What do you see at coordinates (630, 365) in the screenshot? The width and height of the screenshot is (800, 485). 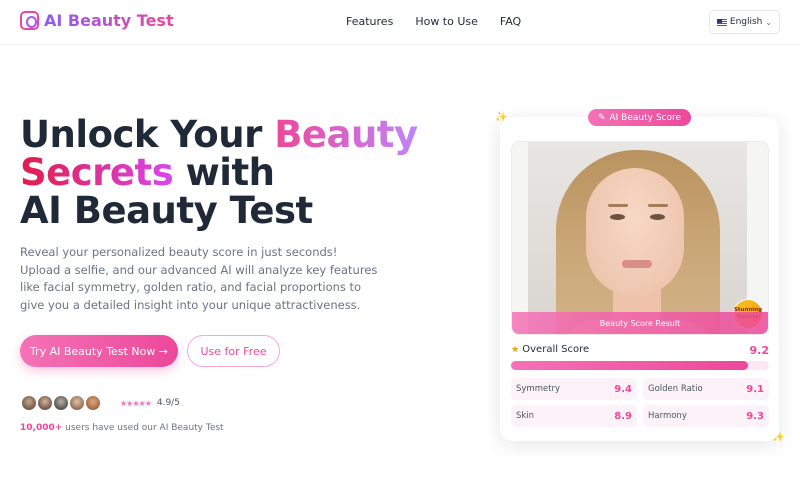 I see `overall-score-bar-fill` at bounding box center [630, 365].